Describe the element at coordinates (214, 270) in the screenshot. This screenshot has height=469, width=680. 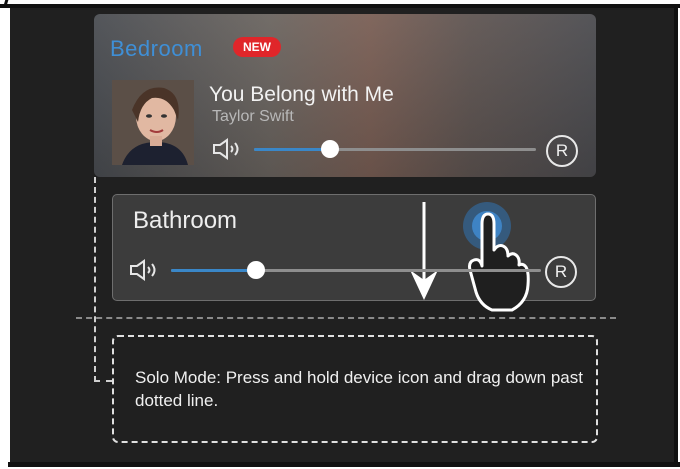
I see `bathroom-volume-fill` at that location.